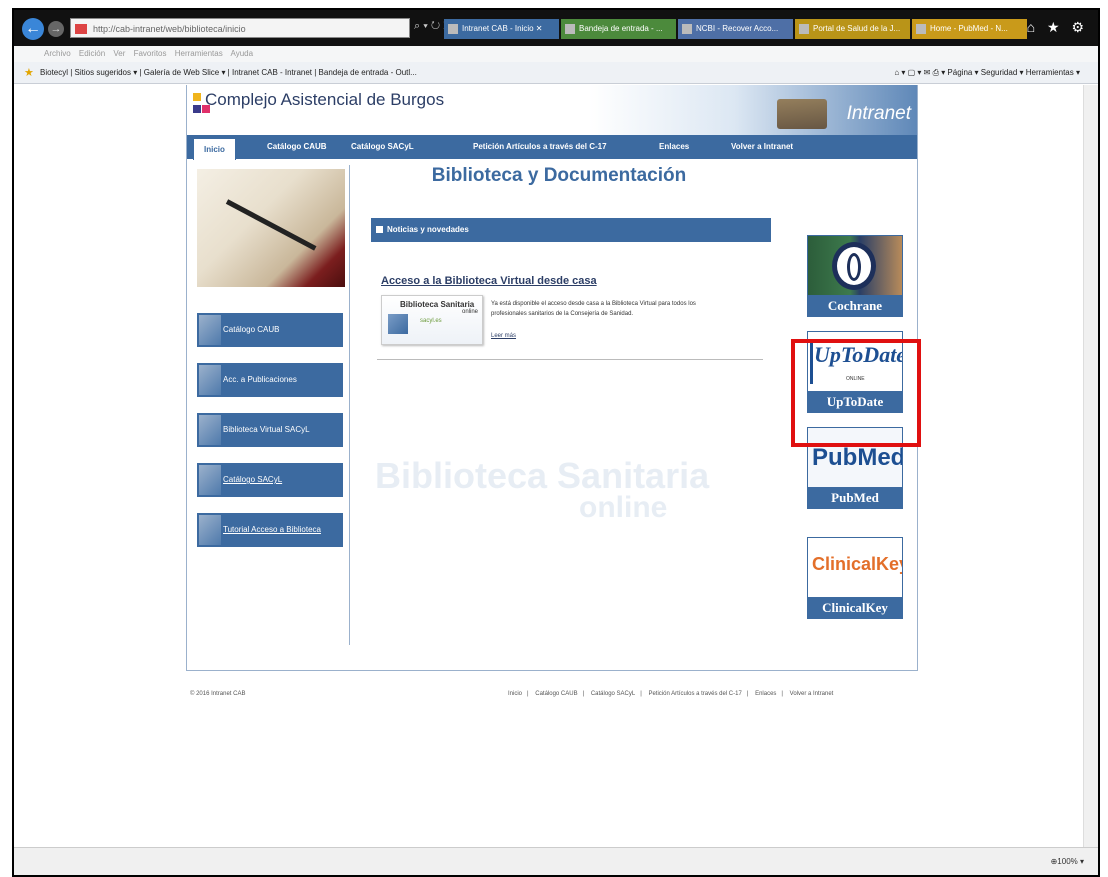 The image size is (1108, 877). Describe the element at coordinates (878, 113) in the screenshot. I see `intranet-logo: Intranet` at that location.